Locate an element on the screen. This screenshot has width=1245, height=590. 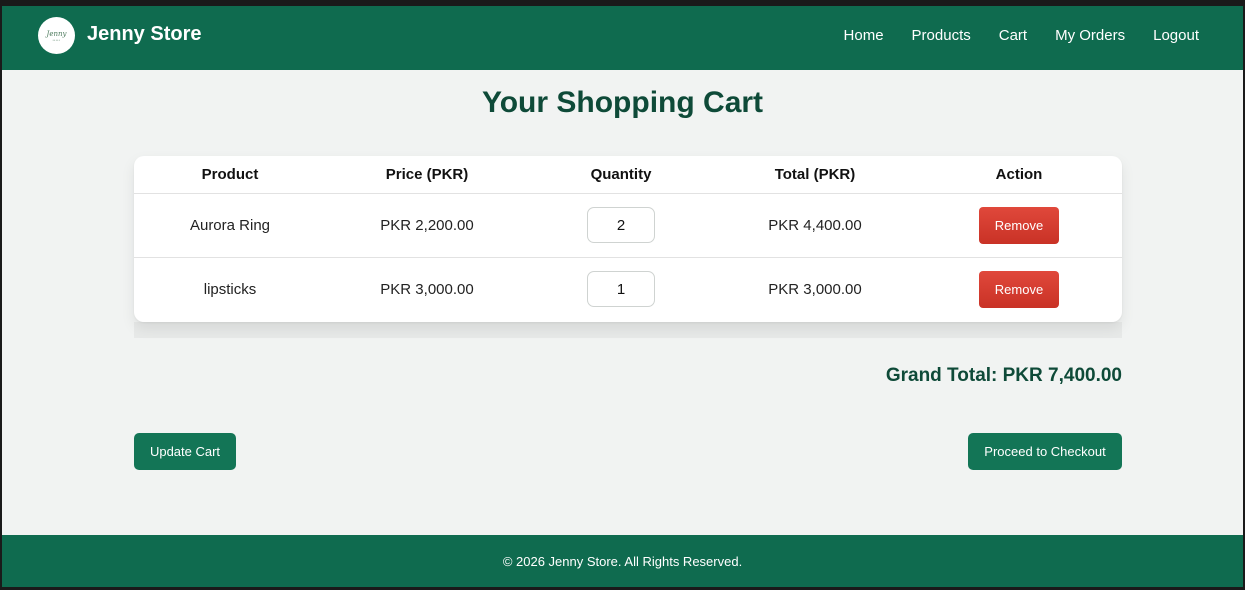
cell-product: Aurora Ring is located at coordinates (230, 225).